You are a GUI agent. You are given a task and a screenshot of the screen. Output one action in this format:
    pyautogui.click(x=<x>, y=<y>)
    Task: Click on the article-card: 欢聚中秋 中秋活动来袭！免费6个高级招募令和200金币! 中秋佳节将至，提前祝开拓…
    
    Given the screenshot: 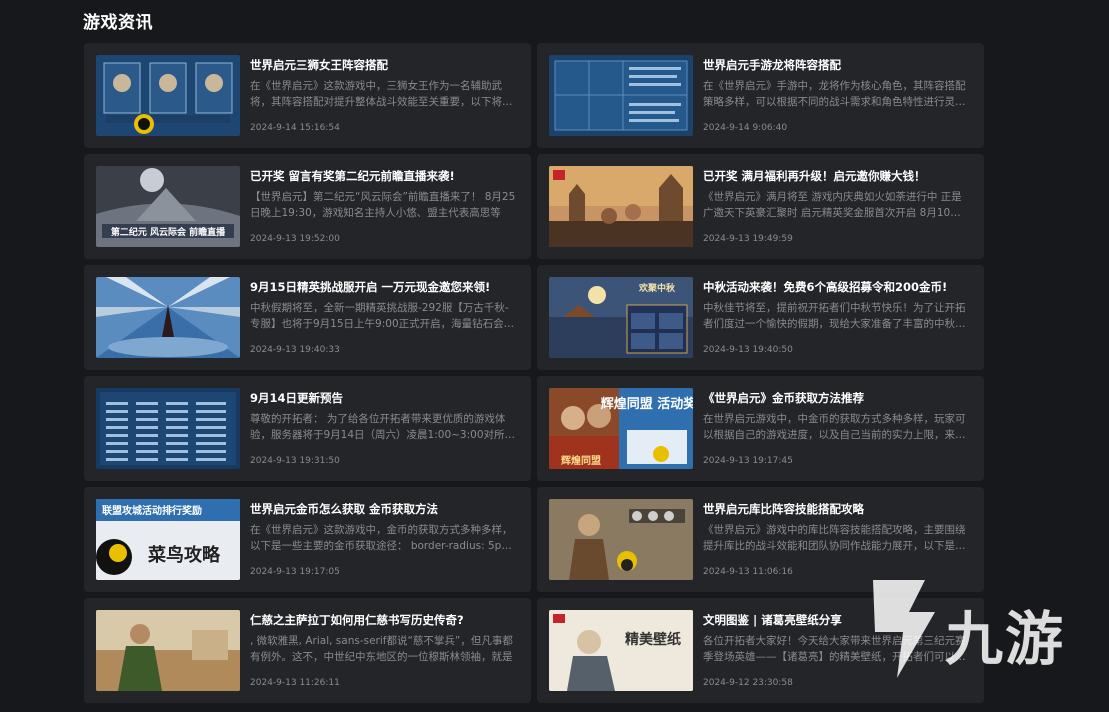 What is the action you would take?
    pyautogui.click(x=760, y=317)
    